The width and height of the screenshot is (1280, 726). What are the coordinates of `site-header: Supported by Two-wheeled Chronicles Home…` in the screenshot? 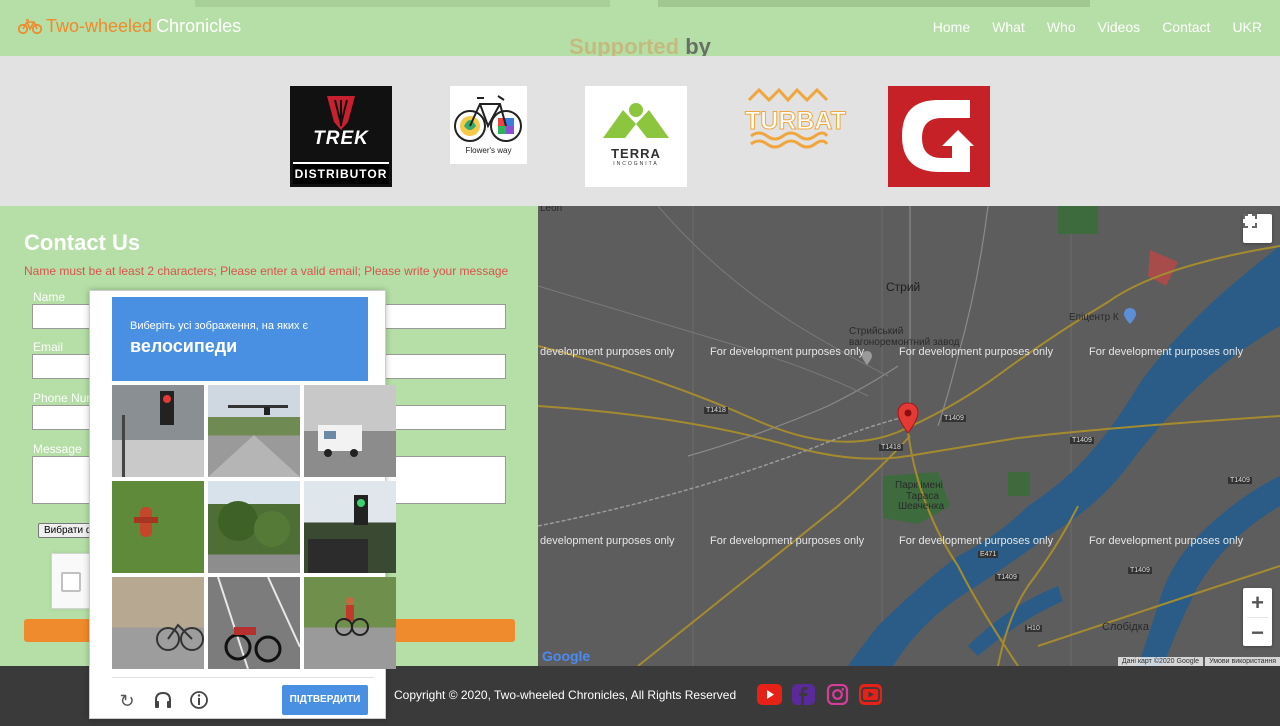 It's located at (640, 29).